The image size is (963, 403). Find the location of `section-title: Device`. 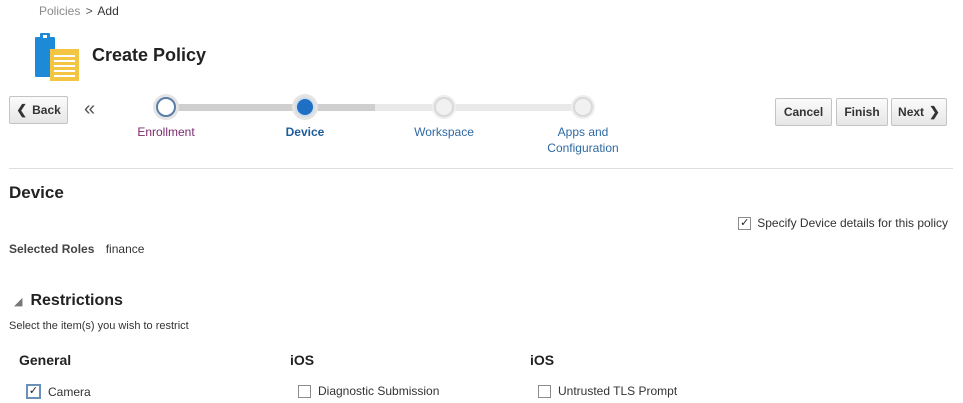

section-title: Device is located at coordinates (36, 192).